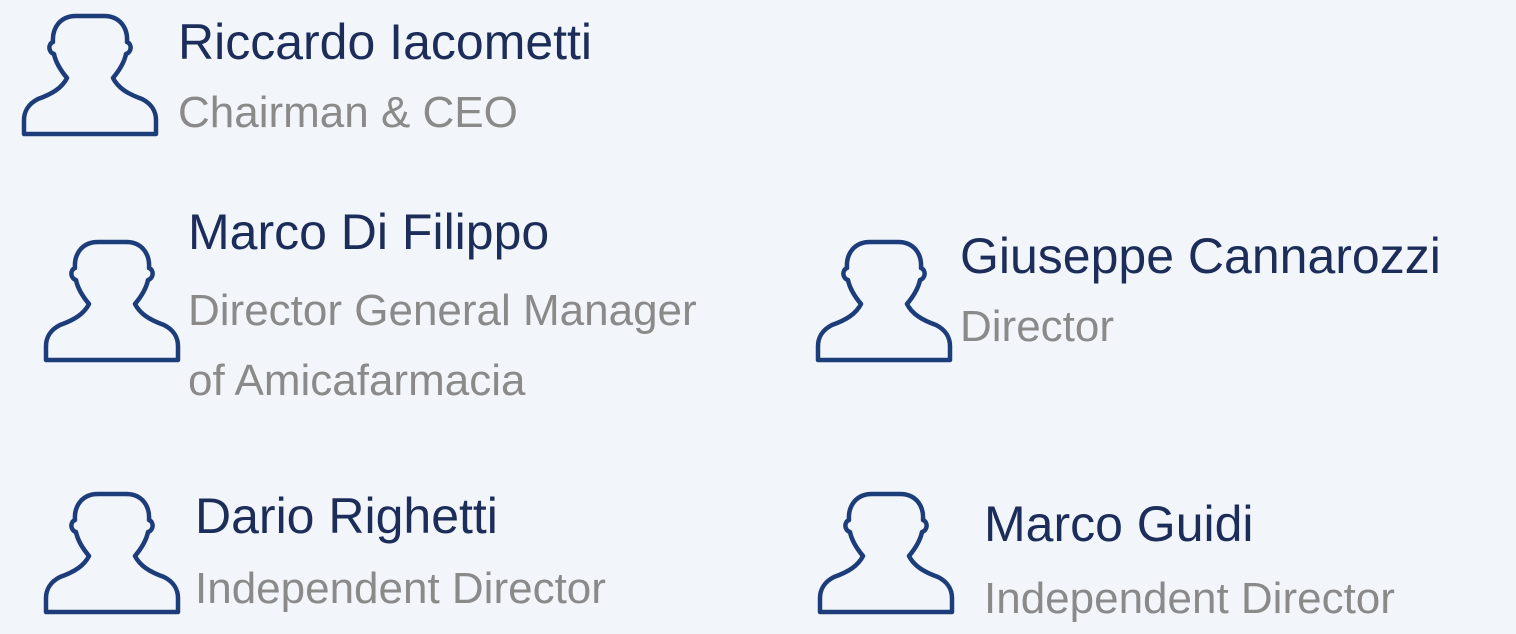 The image size is (1516, 634). Describe the element at coordinates (1037, 326) in the screenshot. I see `person-role: Director` at that location.